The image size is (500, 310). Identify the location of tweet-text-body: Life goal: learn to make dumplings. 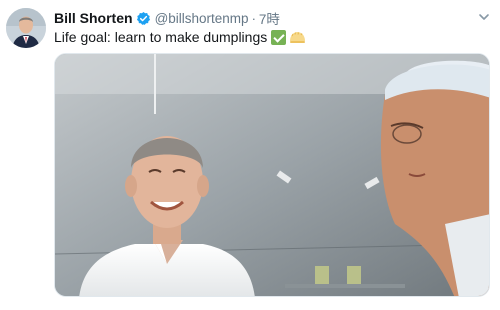
(161, 37).